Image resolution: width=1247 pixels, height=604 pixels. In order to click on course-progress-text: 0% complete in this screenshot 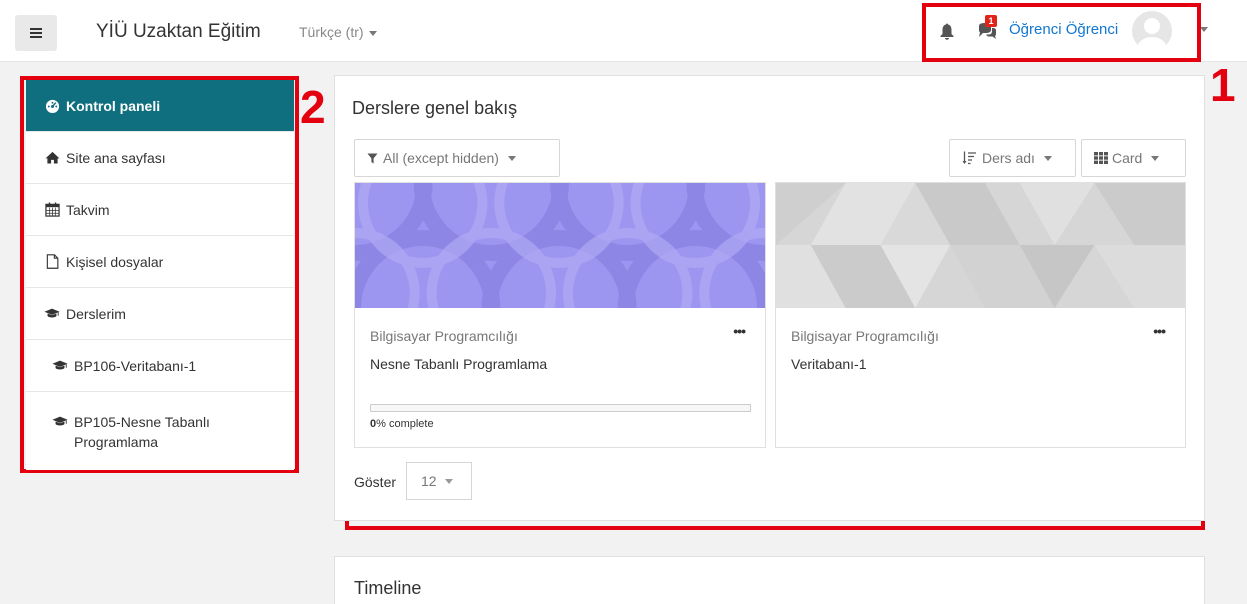, I will do `click(402, 424)`.